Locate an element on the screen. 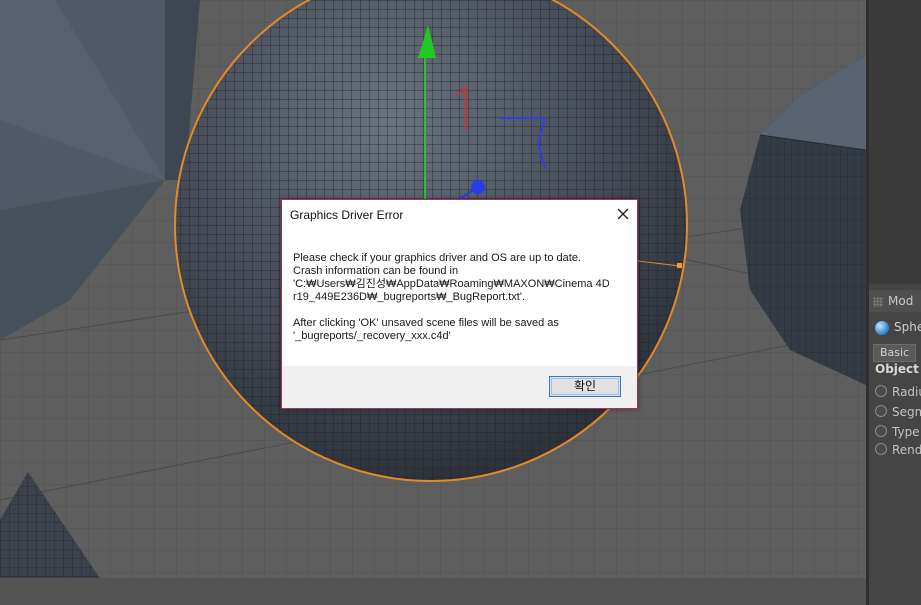 This screenshot has height=605, width=921. attribute-tabs: Basic is located at coordinates (895, 351).